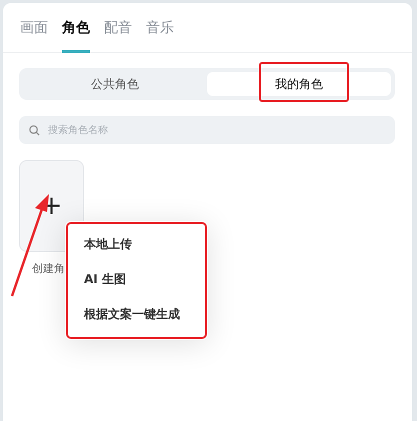 The height and width of the screenshot is (421, 417). Describe the element at coordinates (136, 279) in the screenshot. I see `menu-item: AI 生图` at that location.